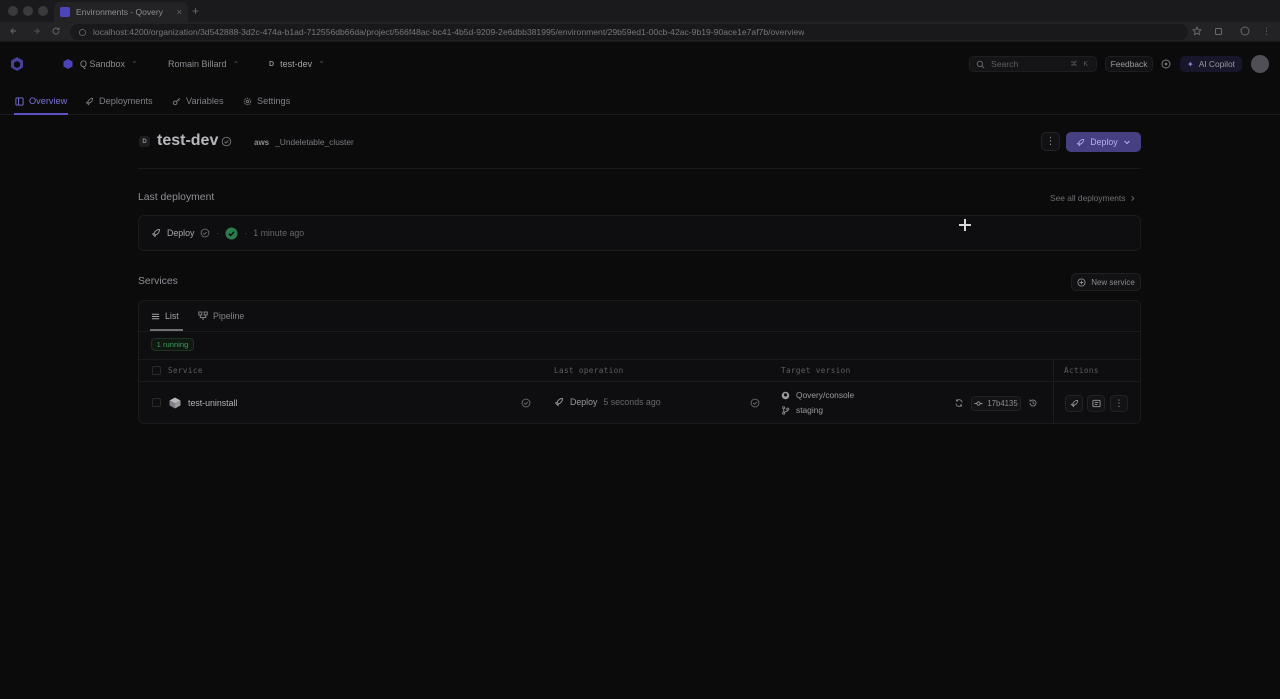  I want to click on breadcrumb-environment: D test-dev ⌃, so click(297, 64).